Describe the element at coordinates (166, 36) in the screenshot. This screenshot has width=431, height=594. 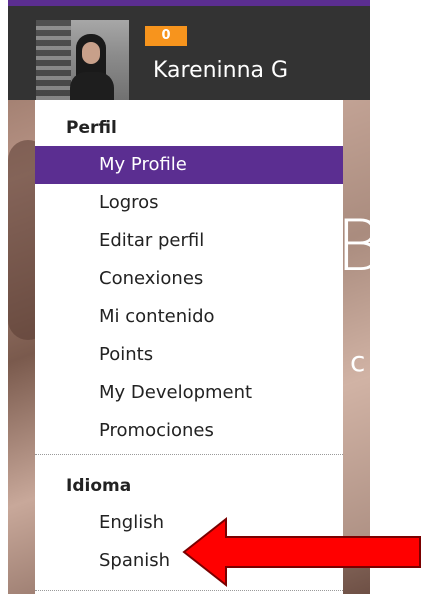
I see `notification-badge: 0` at that location.